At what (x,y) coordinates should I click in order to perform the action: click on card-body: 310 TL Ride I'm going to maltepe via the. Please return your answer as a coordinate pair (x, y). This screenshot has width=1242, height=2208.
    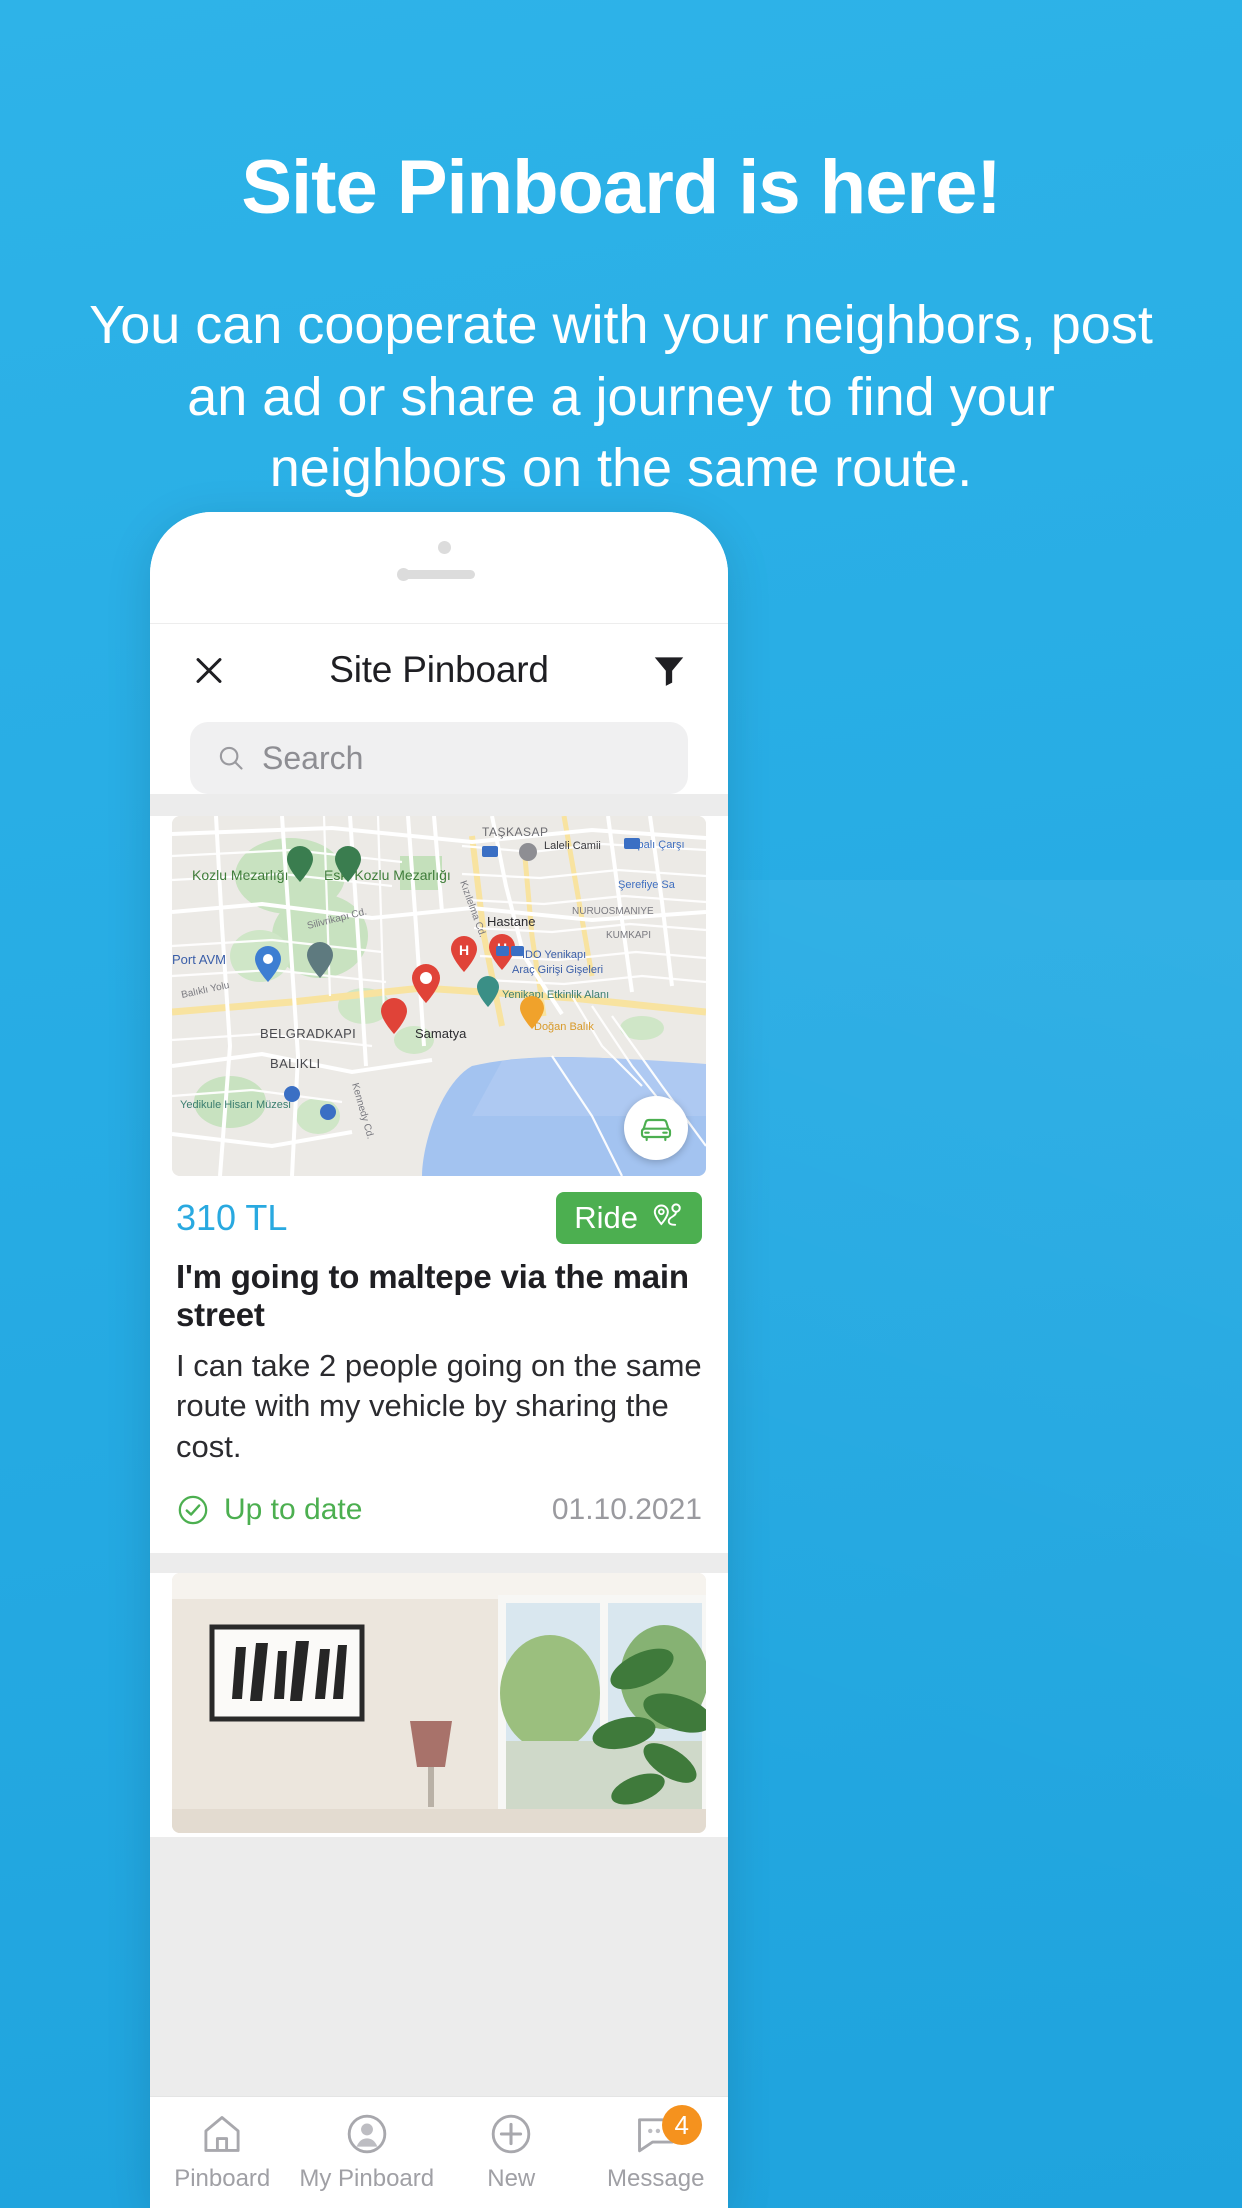
    Looking at the image, I should click on (439, 1362).